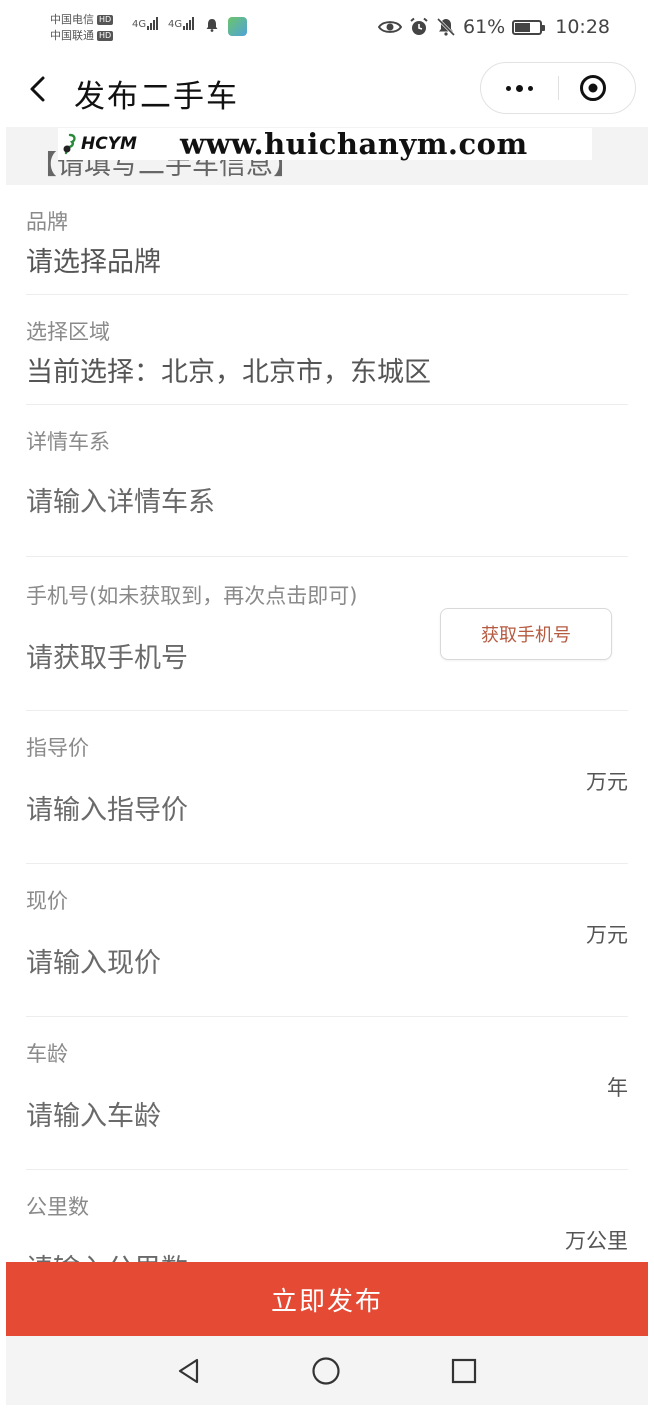 Image resolution: width=654 pixels, height=1409 pixels. I want to click on brand-label: 品牌, so click(47, 222).